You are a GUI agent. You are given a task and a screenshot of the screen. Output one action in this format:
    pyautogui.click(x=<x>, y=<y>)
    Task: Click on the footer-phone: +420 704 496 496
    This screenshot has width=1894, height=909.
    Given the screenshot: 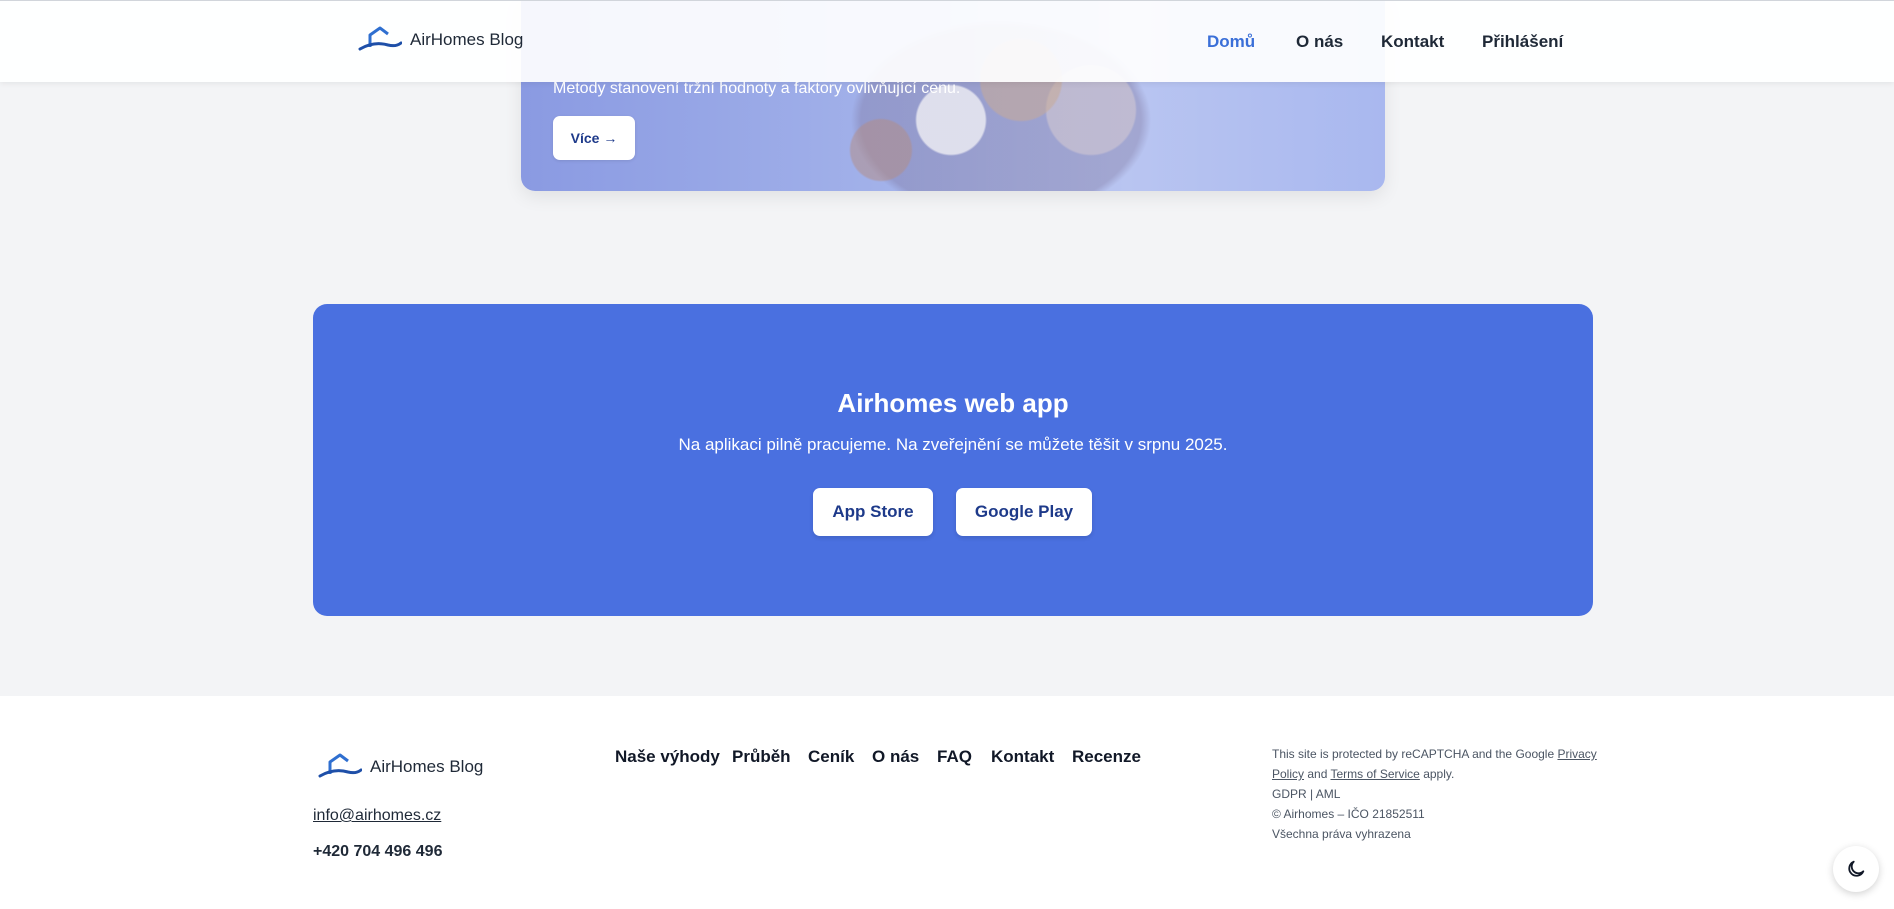 What is the action you would take?
    pyautogui.click(x=378, y=851)
    